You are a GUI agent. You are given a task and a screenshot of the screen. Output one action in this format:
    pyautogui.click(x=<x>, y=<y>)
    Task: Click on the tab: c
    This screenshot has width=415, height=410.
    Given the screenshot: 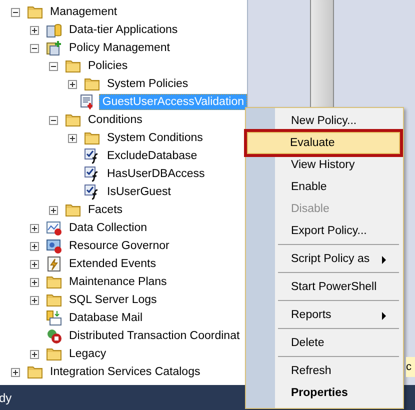 What is the action you would take?
    pyautogui.click(x=410, y=367)
    